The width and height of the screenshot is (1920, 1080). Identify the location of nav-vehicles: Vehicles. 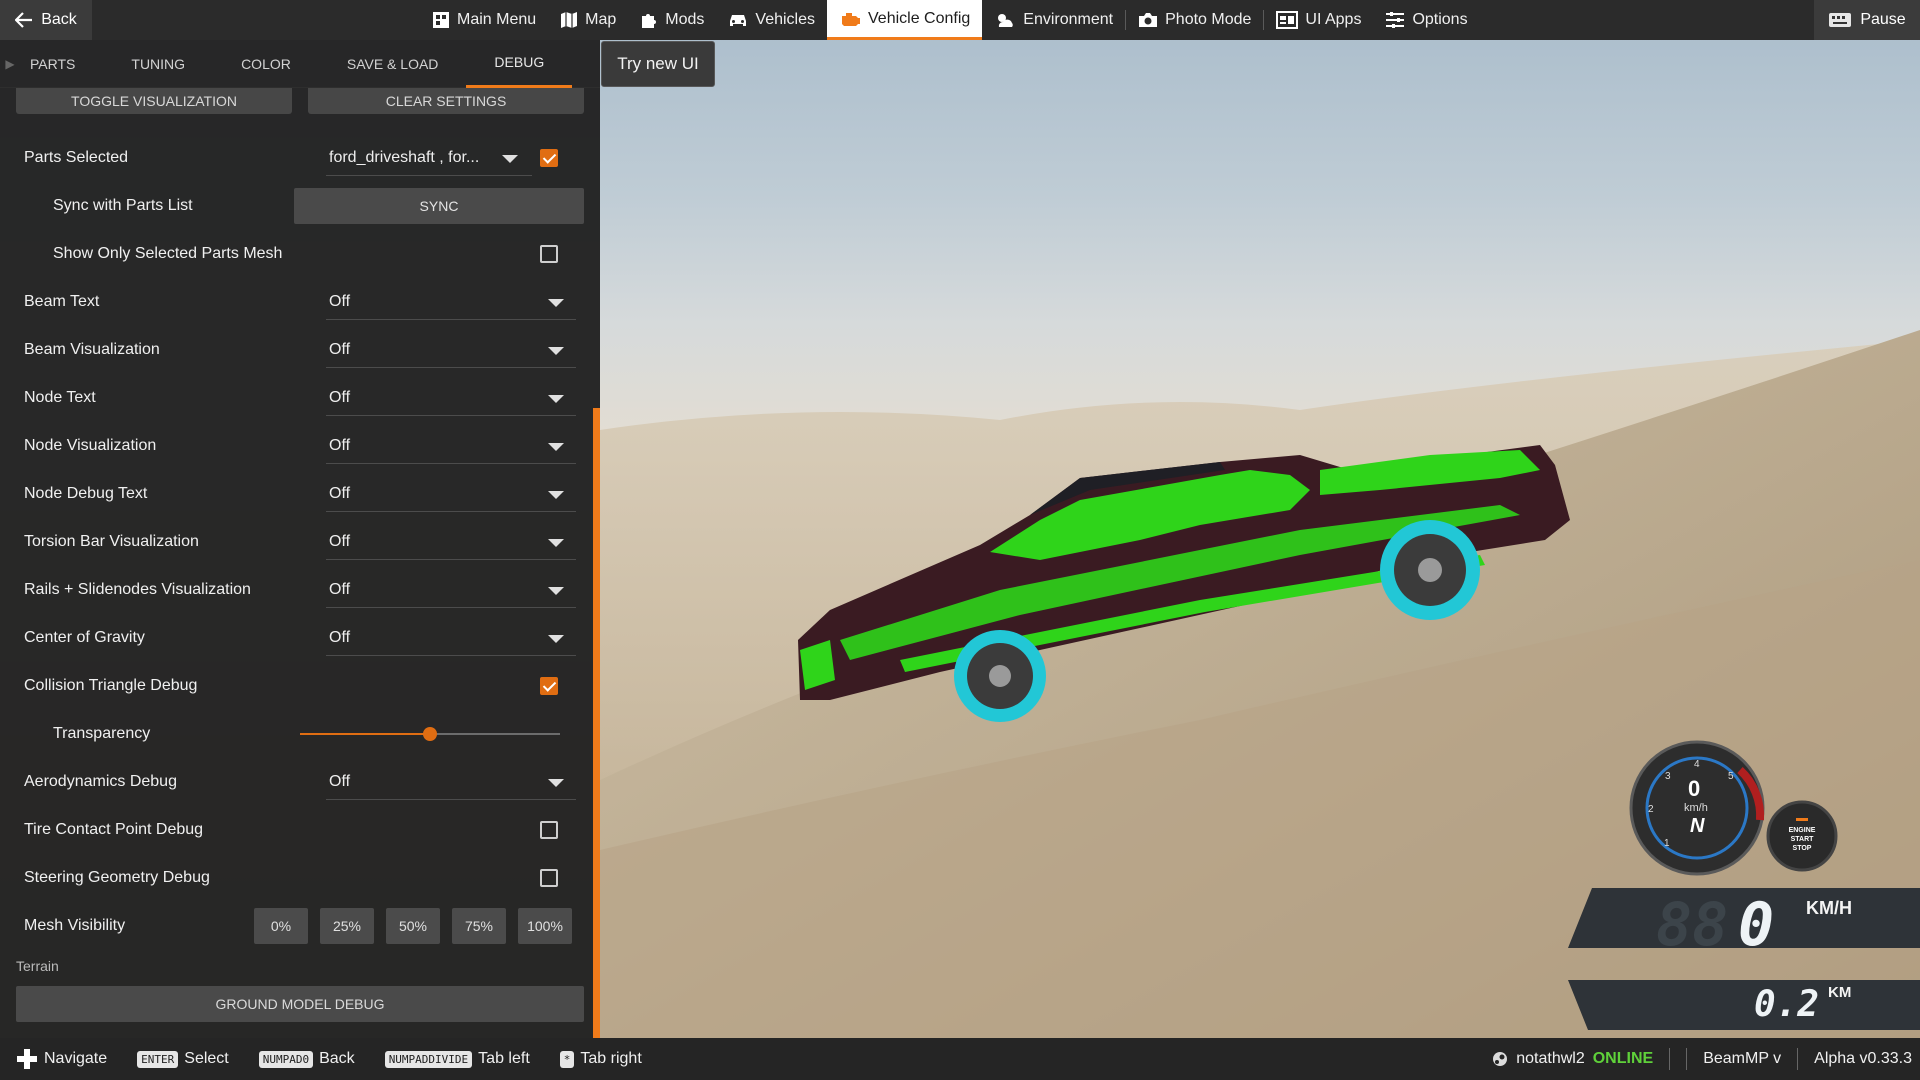
(771, 20).